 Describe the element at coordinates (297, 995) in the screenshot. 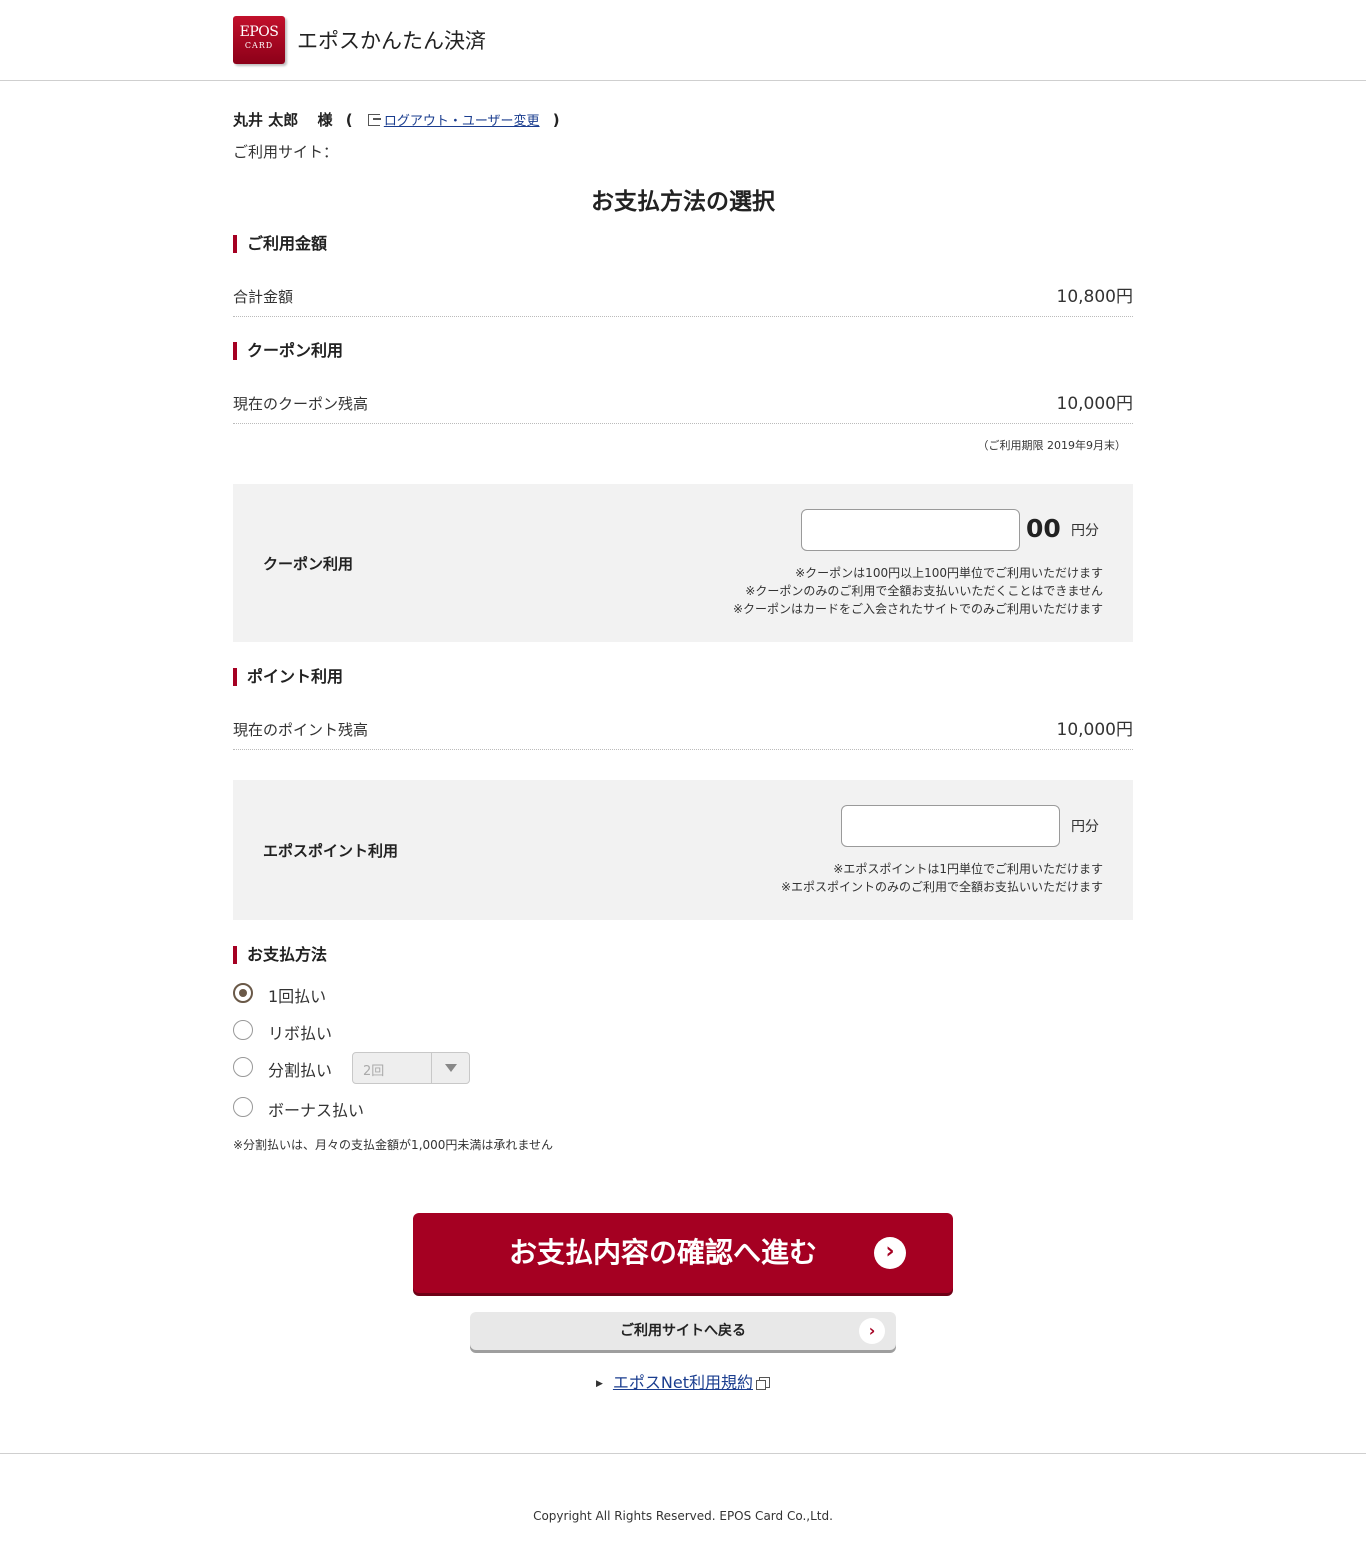

I see `payment-option-label: 1回払い` at that location.